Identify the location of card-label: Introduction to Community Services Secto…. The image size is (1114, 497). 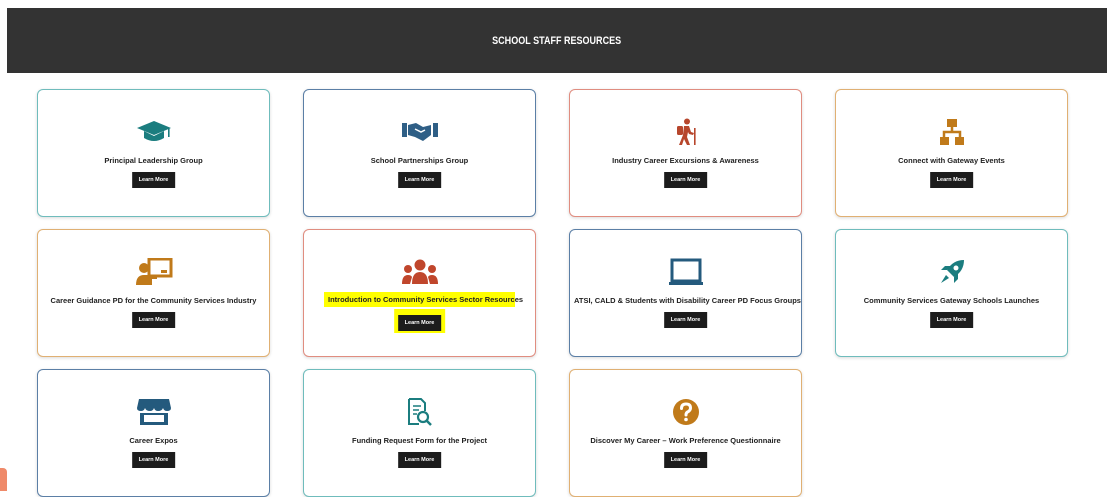
(423, 299).